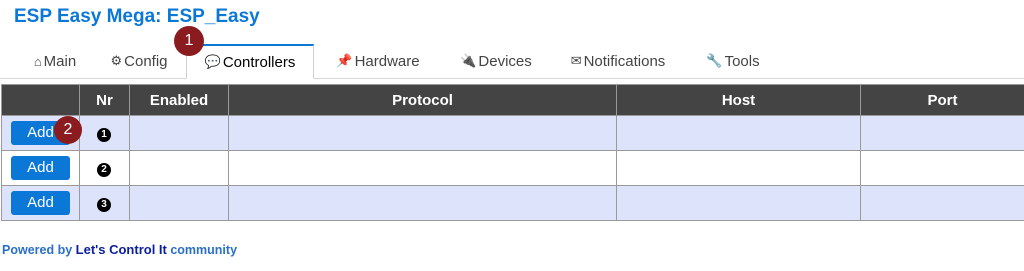  I want to click on nr-badge: 3, so click(104, 204).